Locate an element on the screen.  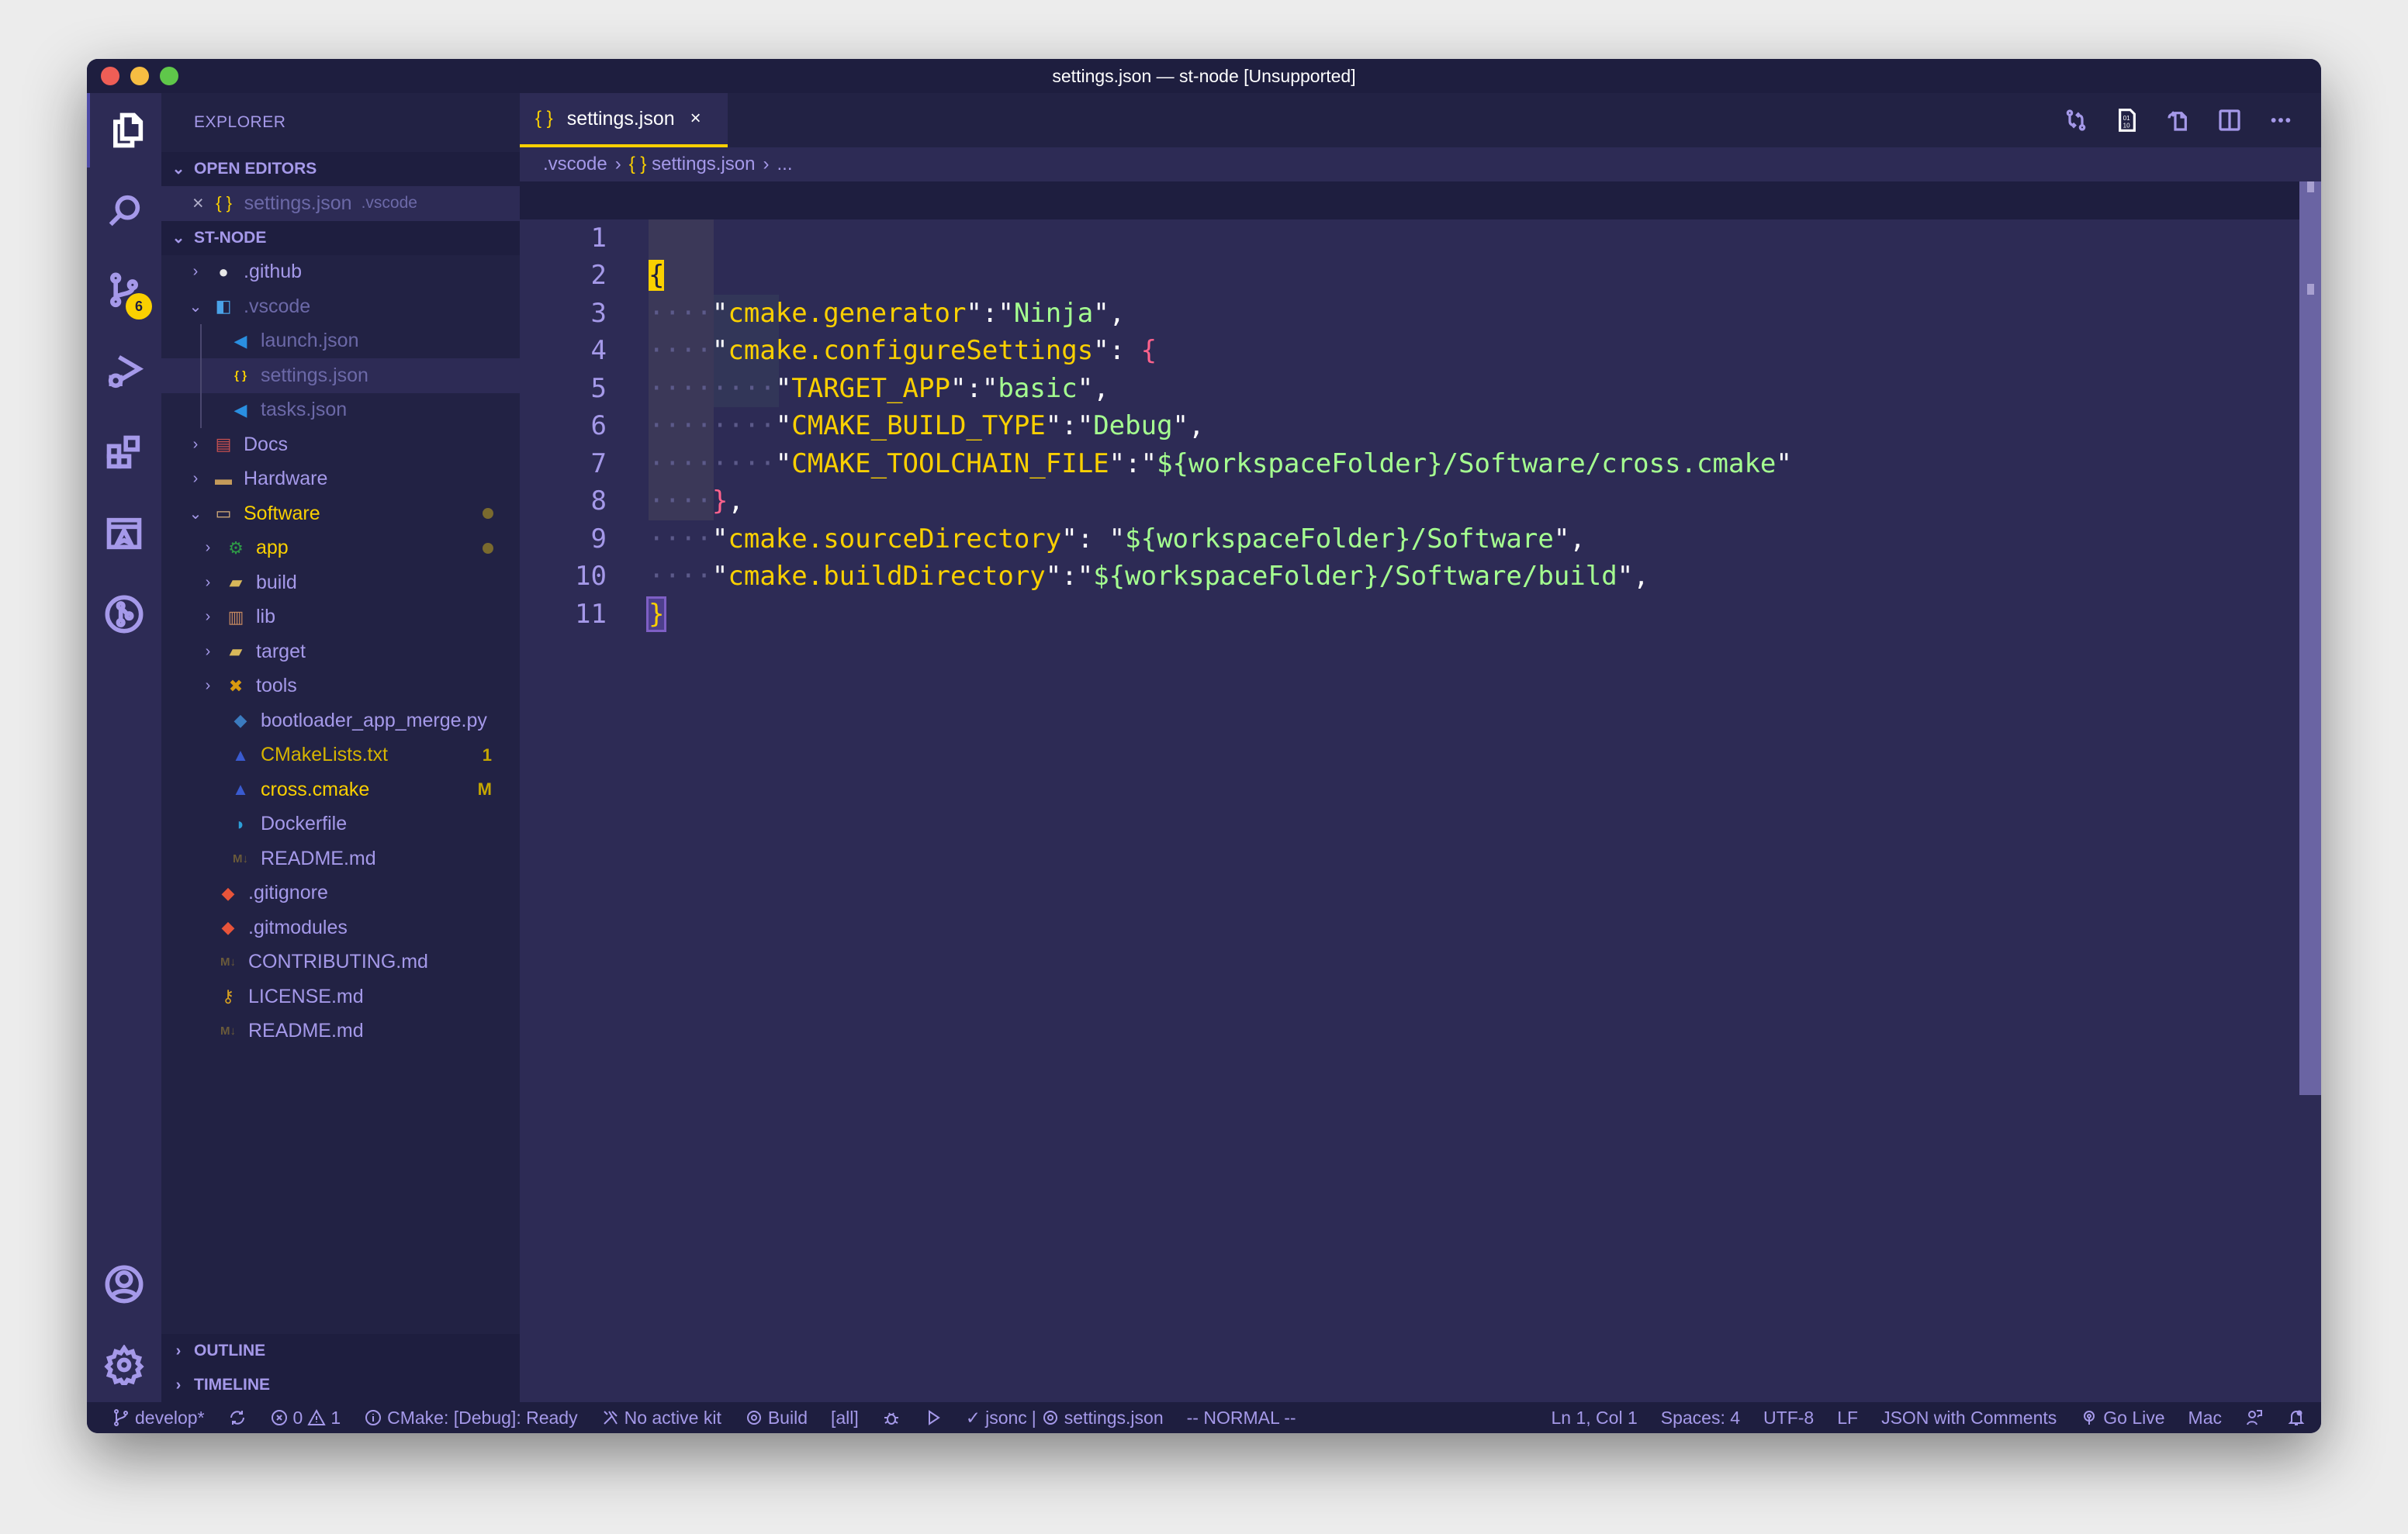
folder-icon: ▬ is located at coordinates (223, 478).